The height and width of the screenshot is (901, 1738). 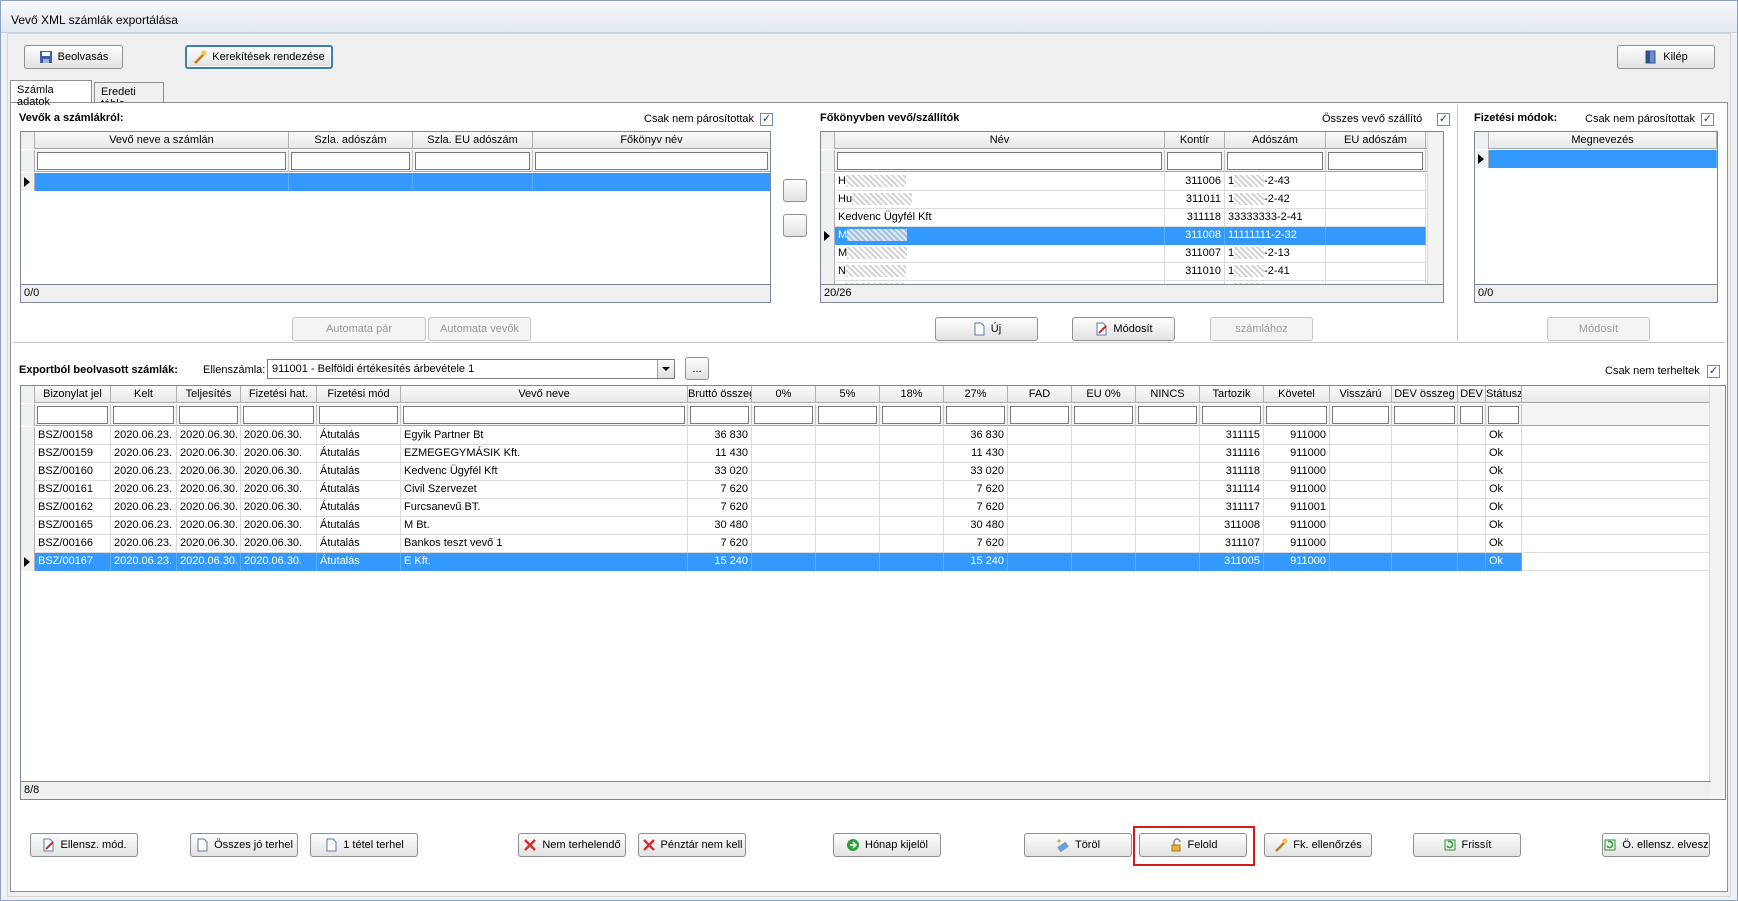 I want to click on penztar-nem-kell-button: Pénztár nem kell, so click(x=692, y=845).